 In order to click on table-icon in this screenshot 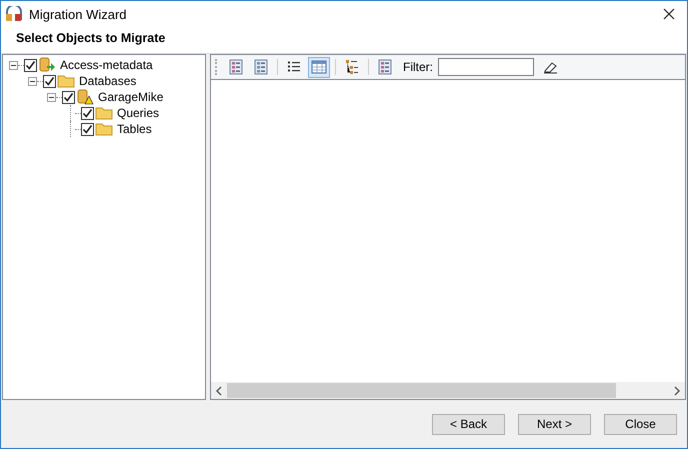, I will do `click(319, 67)`.